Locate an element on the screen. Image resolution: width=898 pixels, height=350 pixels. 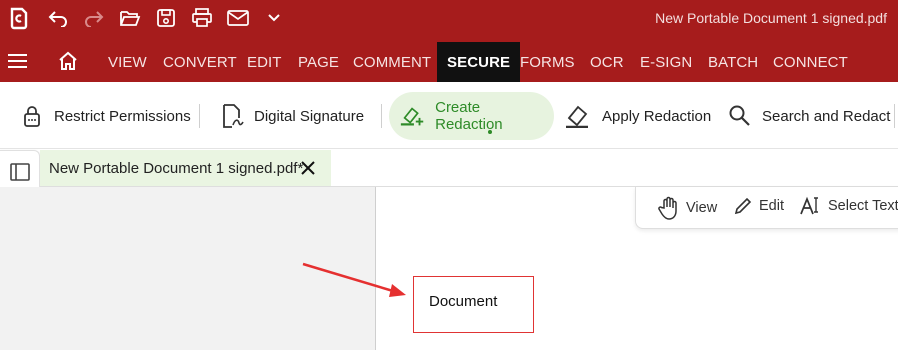
email-icon is located at coordinates (238, 18).